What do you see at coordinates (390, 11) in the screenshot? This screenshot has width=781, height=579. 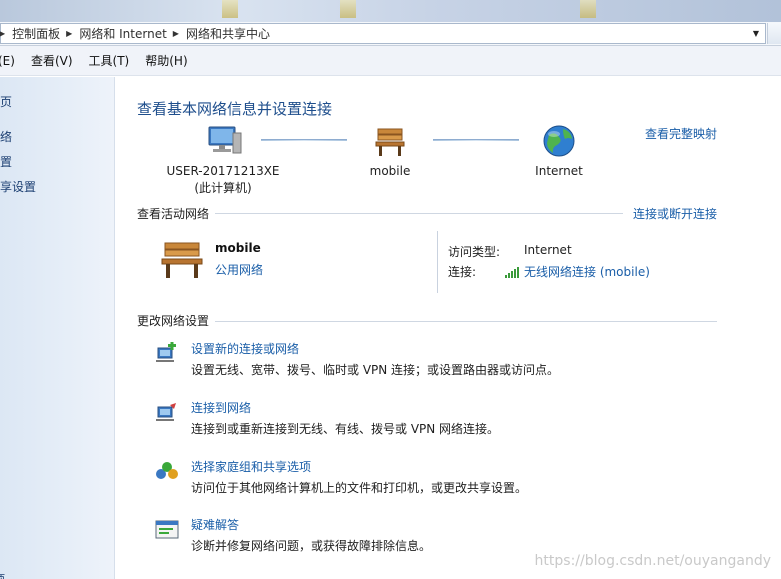 I see `window-title-strip` at bounding box center [390, 11].